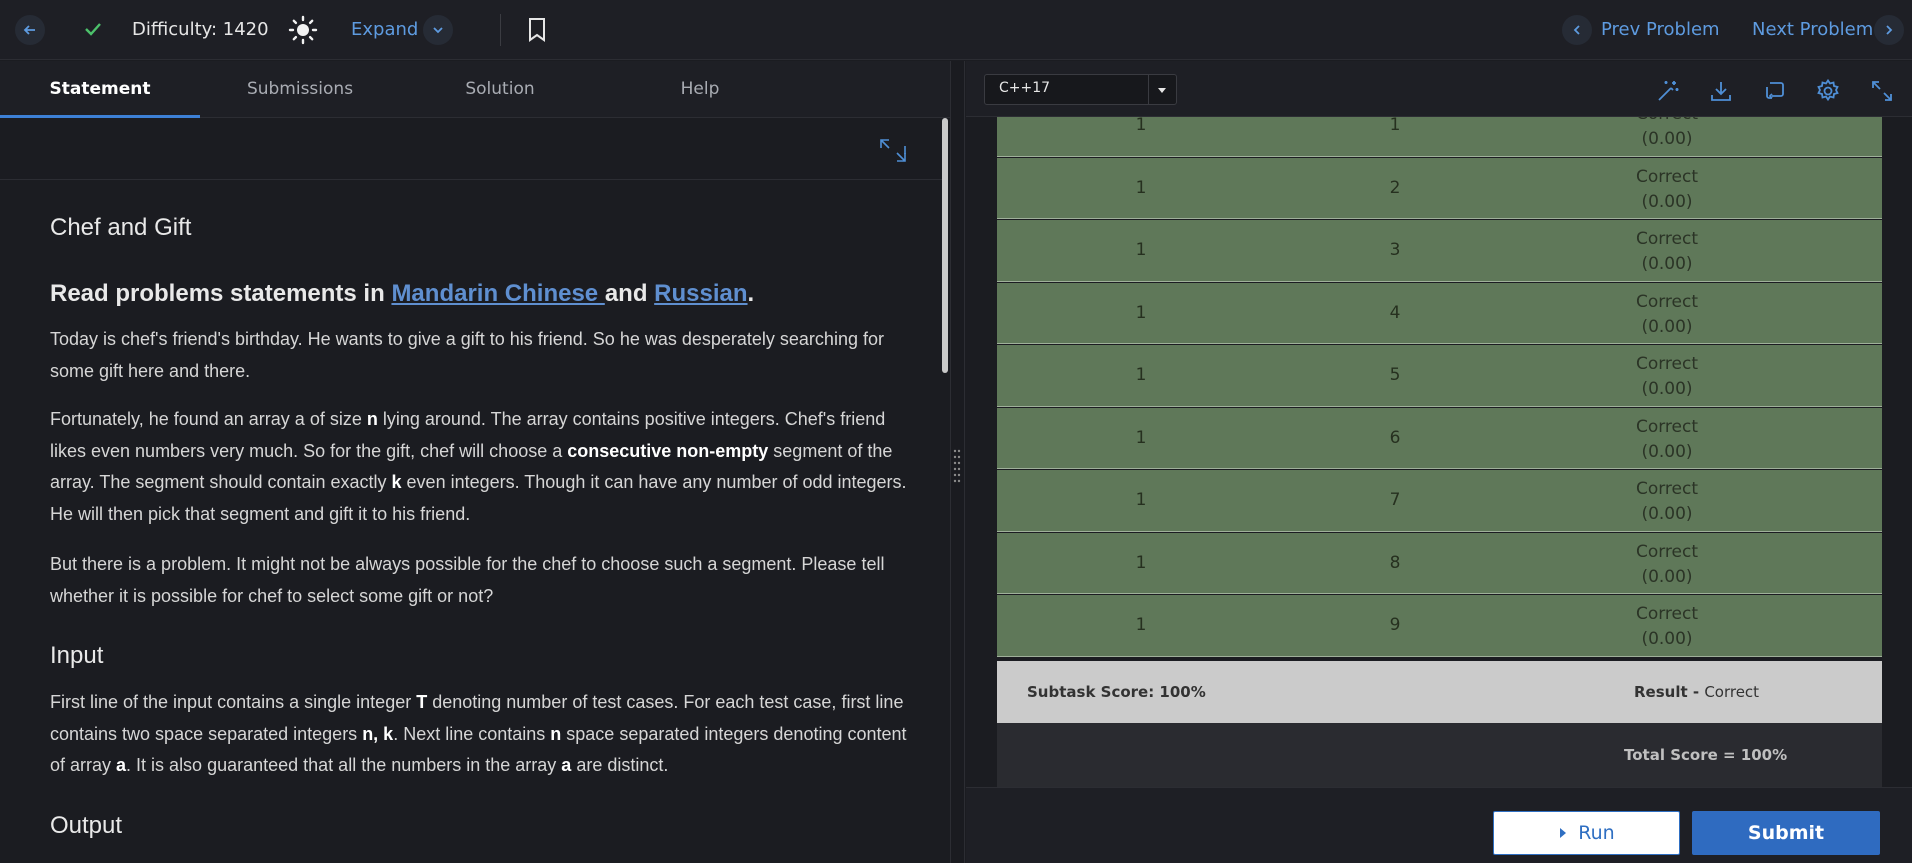  I want to click on back-button, so click(30, 30).